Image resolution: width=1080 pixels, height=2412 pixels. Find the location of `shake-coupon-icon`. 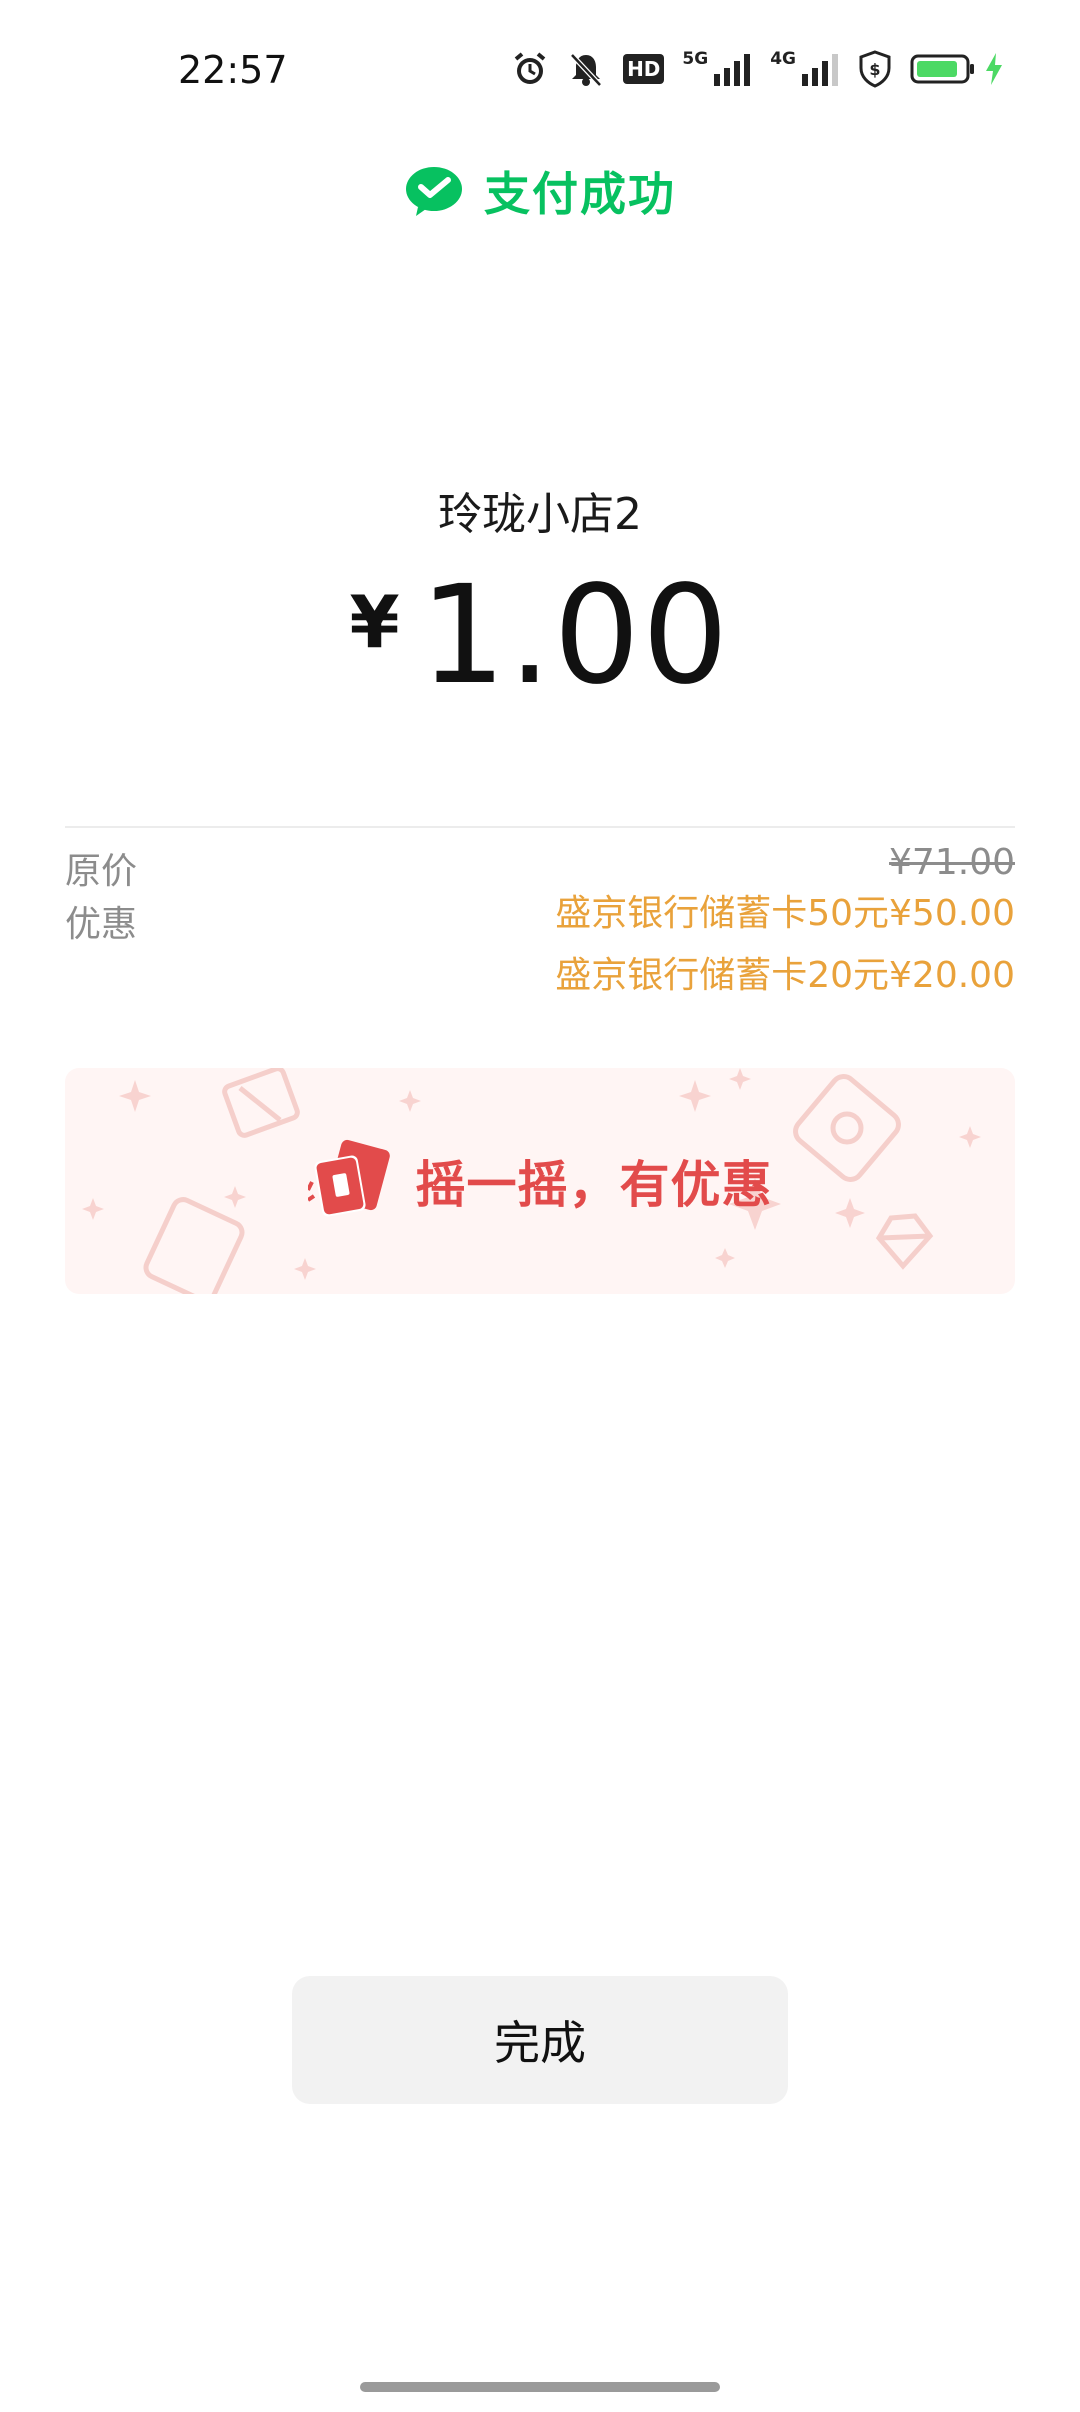

shake-coupon-icon is located at coordinates (348, 1178).